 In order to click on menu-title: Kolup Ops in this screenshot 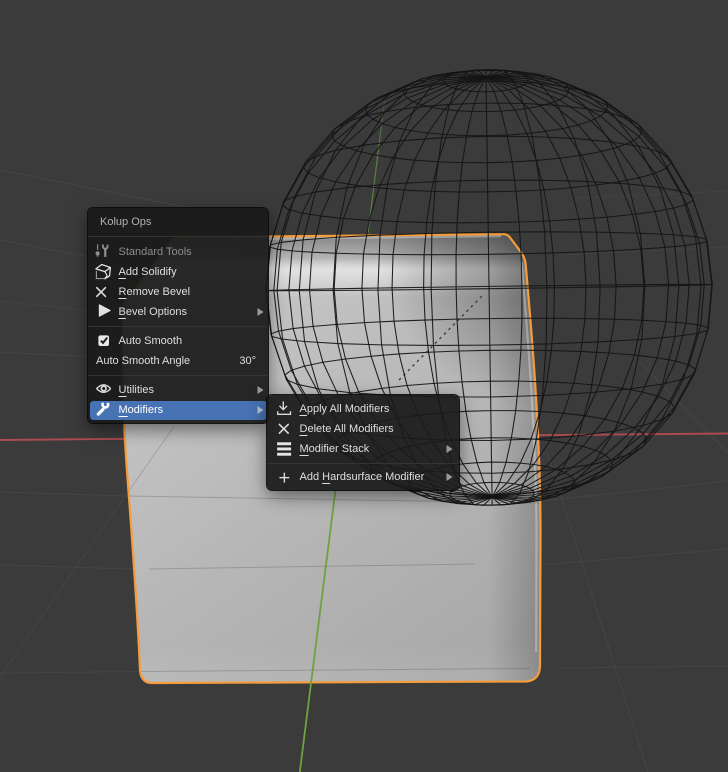, I will do `click(126, 222)`.